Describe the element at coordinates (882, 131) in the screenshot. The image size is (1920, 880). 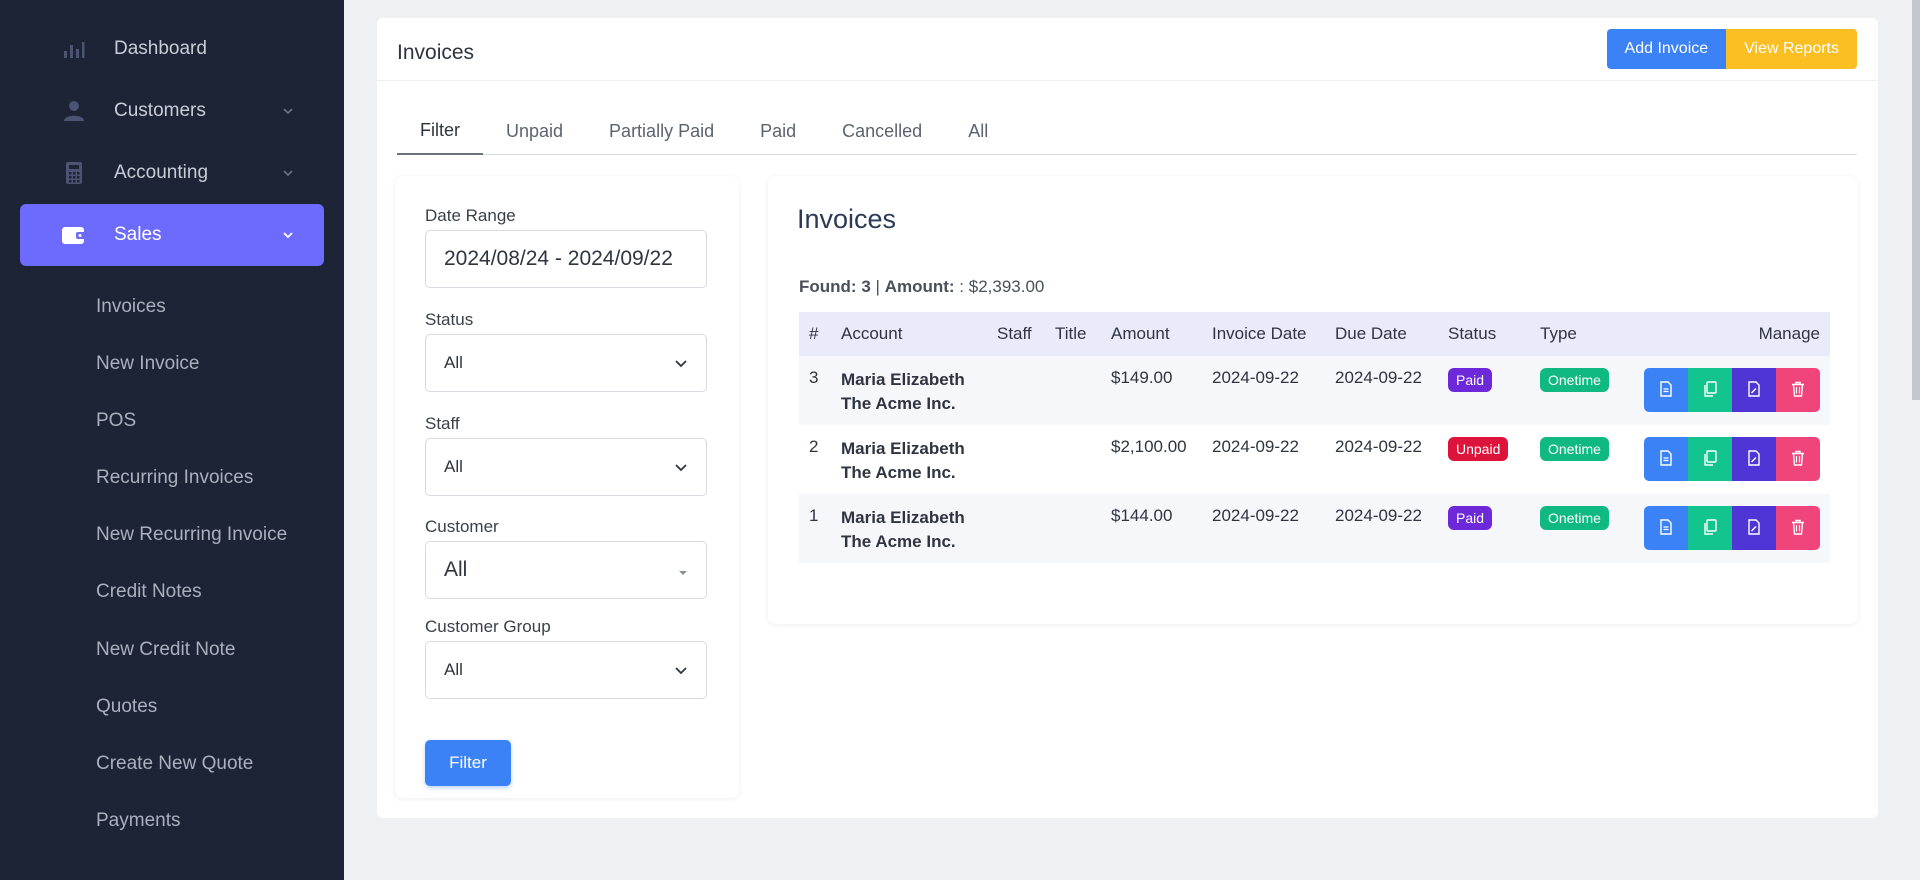
I see `tab-cancelled: Cancelled` at that location.